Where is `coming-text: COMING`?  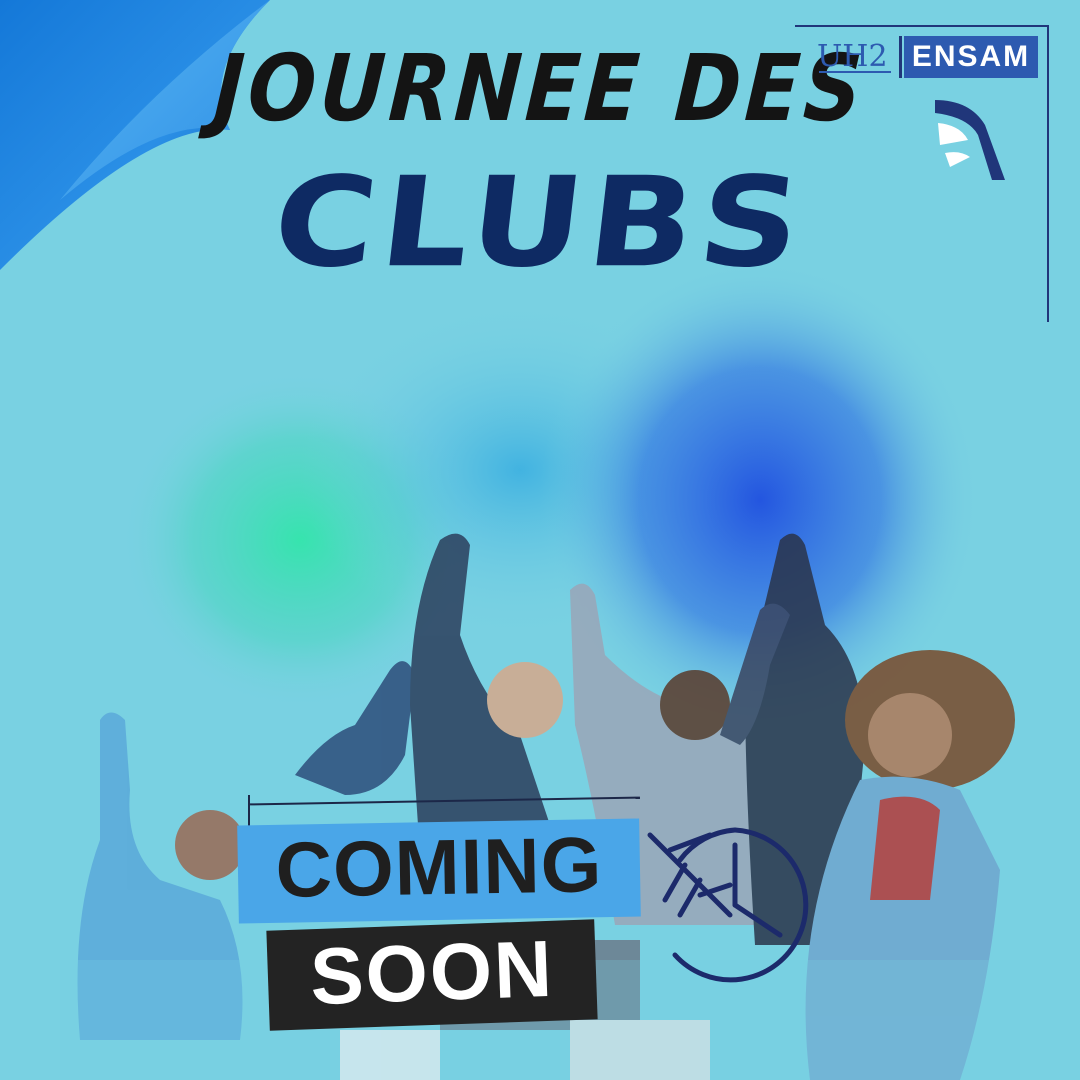
coming-text: COMING is located at coordinates (439, 867).